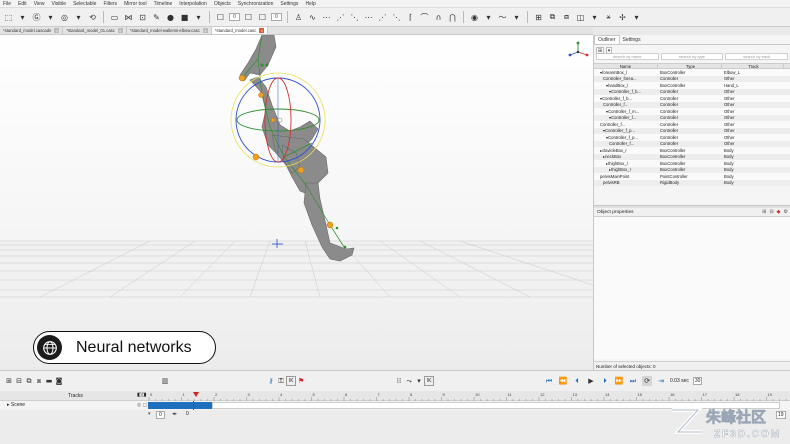 The image size is (790, 444). What do you see at coordinates (271, 381) in the screenshot?
I see `key-icon: ⚷` at bounding box center [271, 381].